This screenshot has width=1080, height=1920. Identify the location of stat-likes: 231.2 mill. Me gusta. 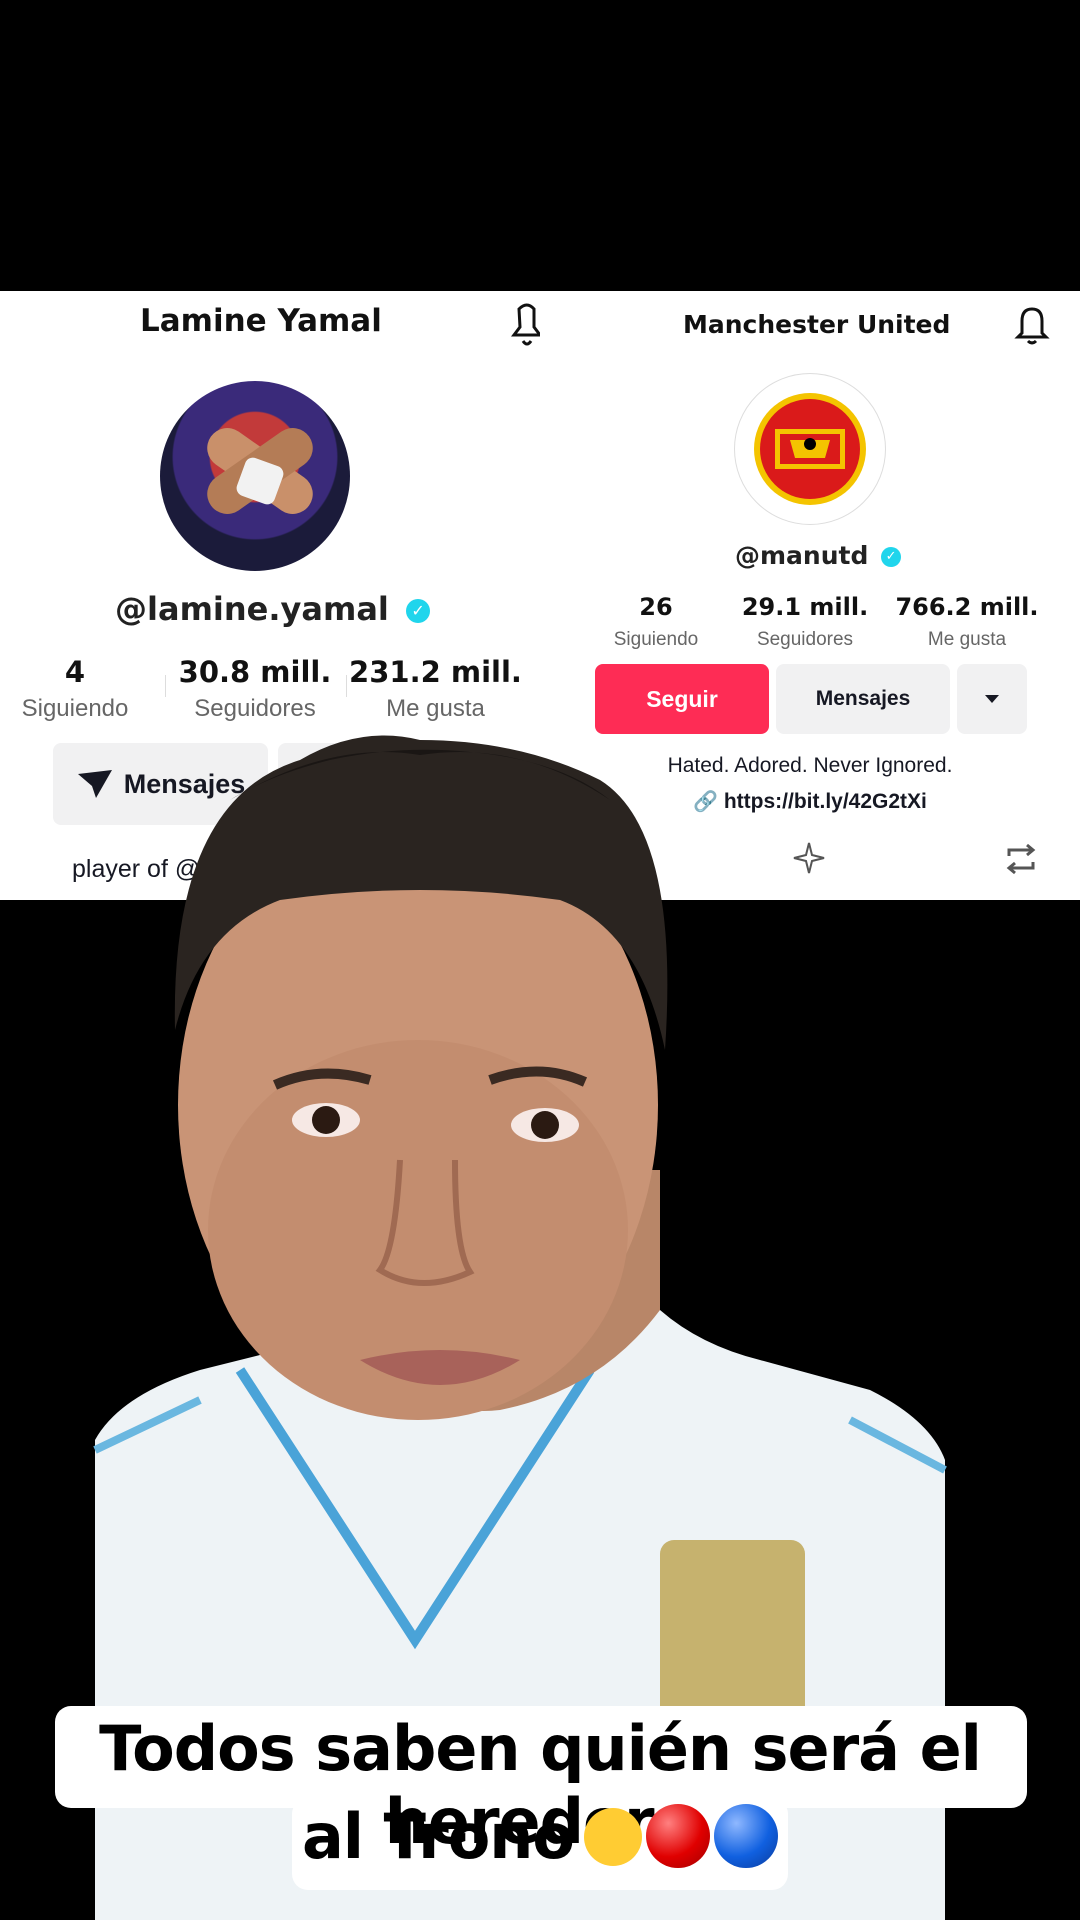
(435, 689).